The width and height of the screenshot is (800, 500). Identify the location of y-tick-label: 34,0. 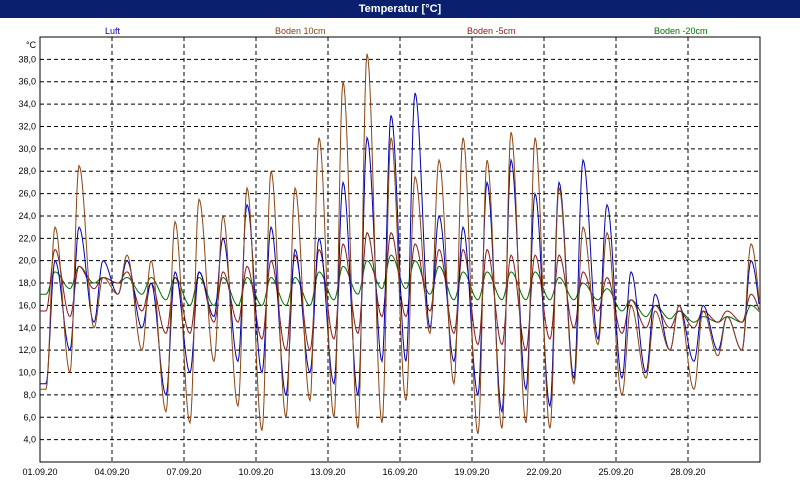
(27, 104).